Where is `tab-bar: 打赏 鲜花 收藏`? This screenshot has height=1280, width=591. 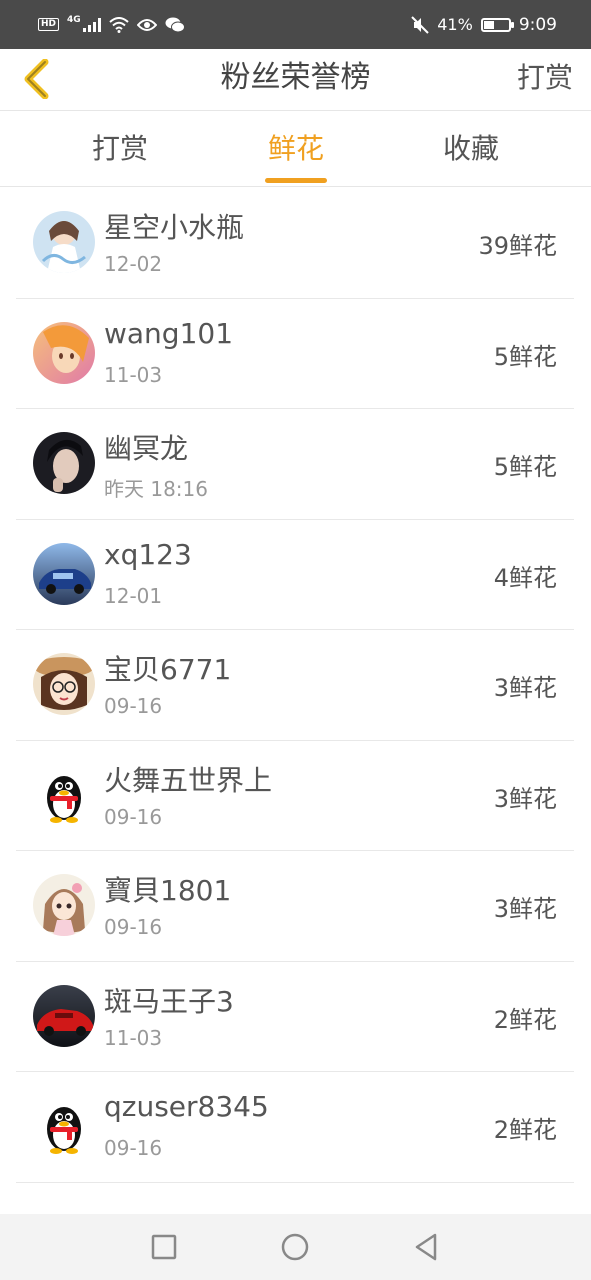 tab-bar: 打赏 鲜花 收藏 is located at coordinates (295, 149).